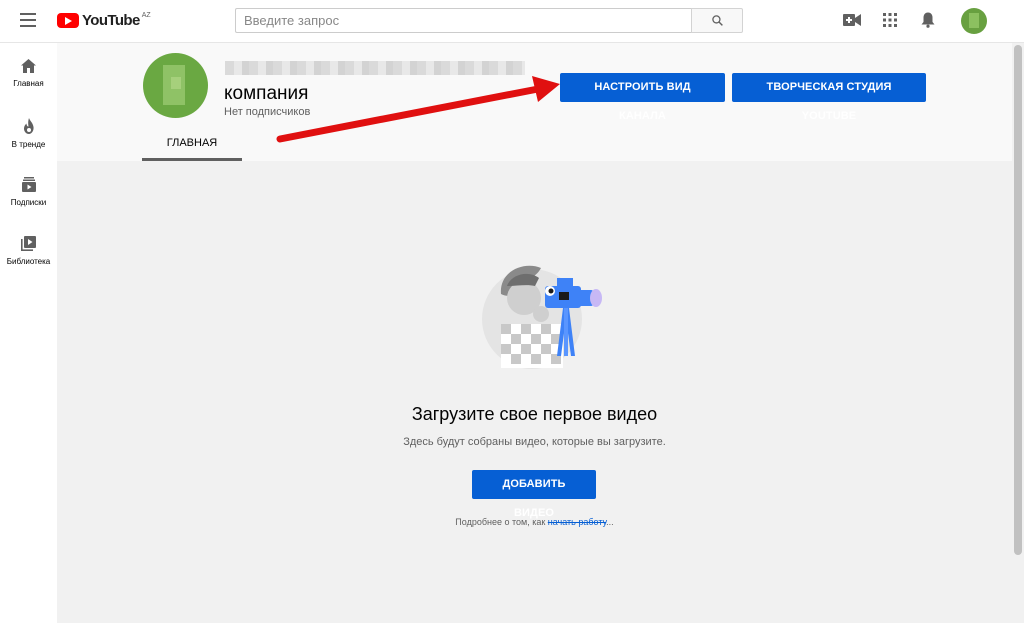  What do you see at coordinates (418, 109) in the screenshot?
I see `annotation-arrow-icon` at bounding box center [418, 109].